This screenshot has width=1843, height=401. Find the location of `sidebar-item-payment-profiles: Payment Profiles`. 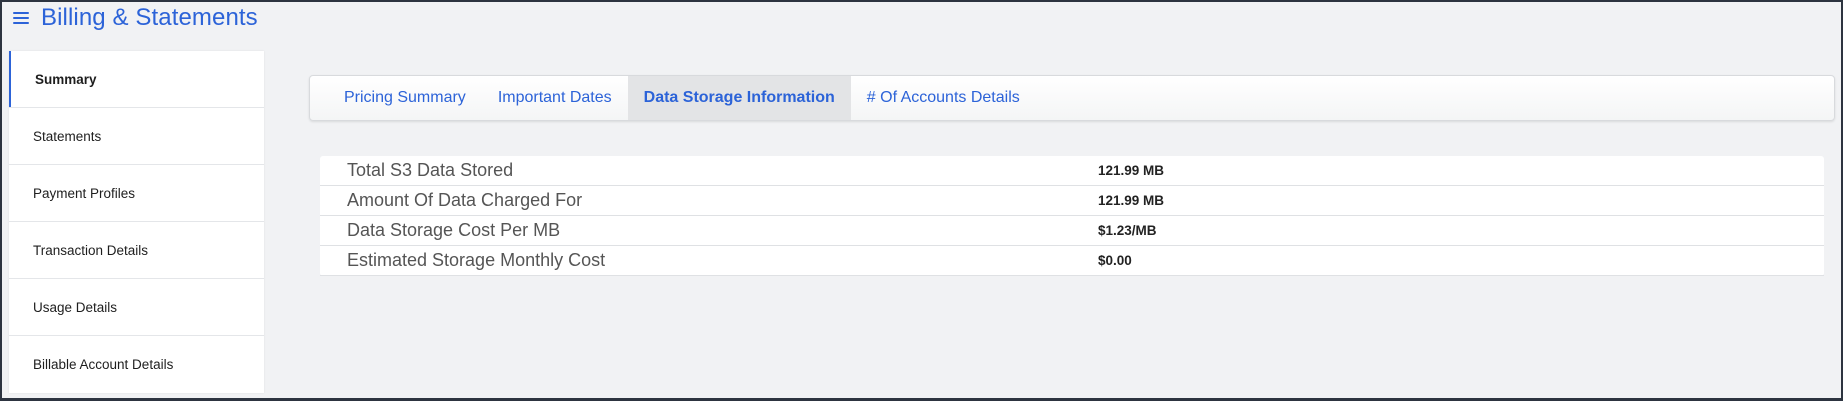

sidebar-item-payment-profiles: Payment Profiles is located at coordinates (136, 193).